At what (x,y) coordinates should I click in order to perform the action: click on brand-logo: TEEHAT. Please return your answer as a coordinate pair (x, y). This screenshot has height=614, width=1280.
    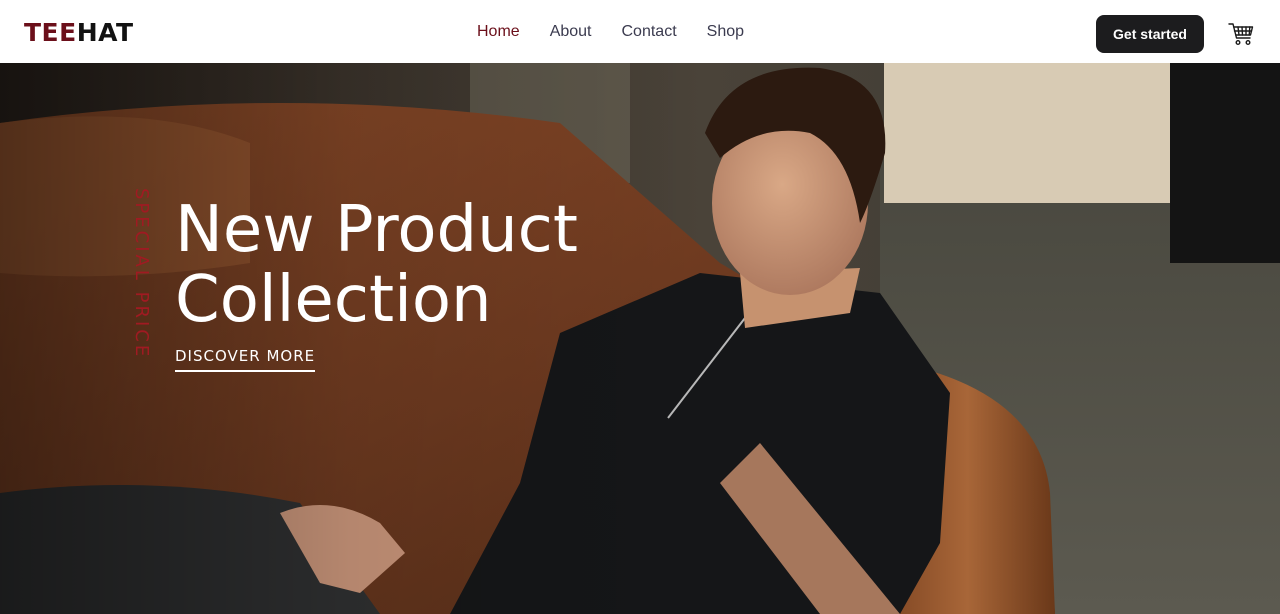
    Looking at the image, I should click on (79, 33).